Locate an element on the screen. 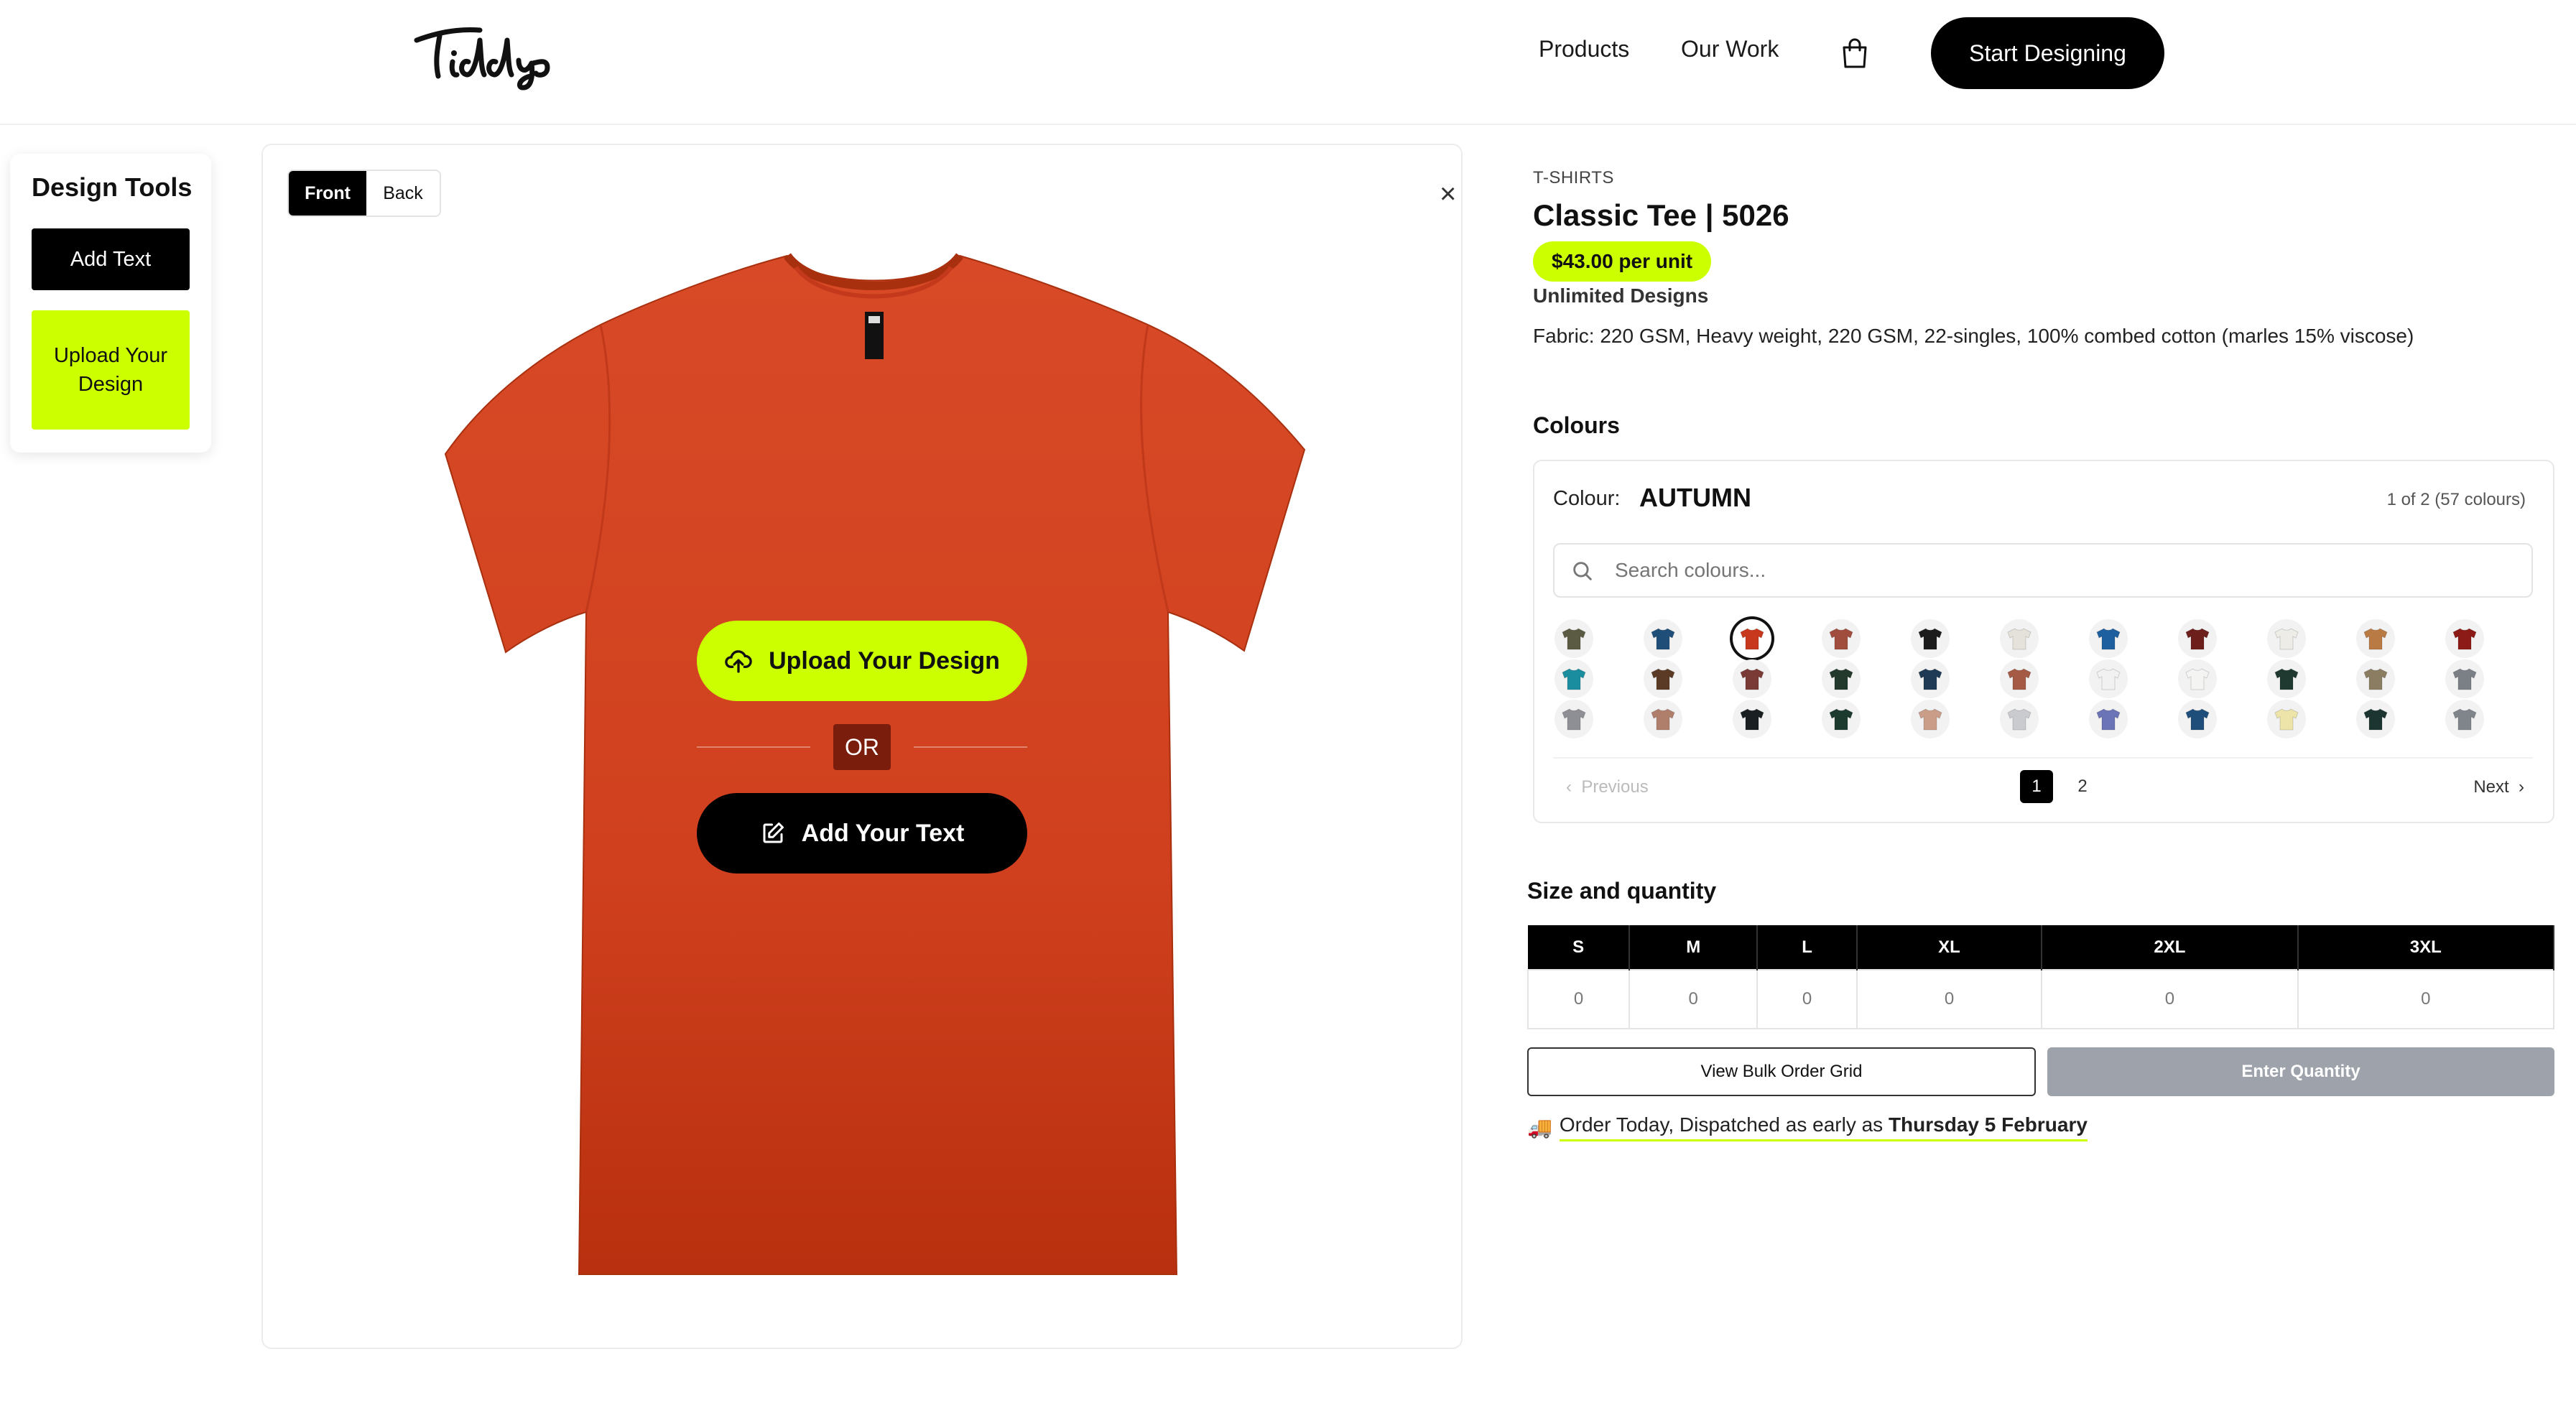 This screenshot has width=2576, height=1418. tab-back: Back is located at coordinates (403, 194).